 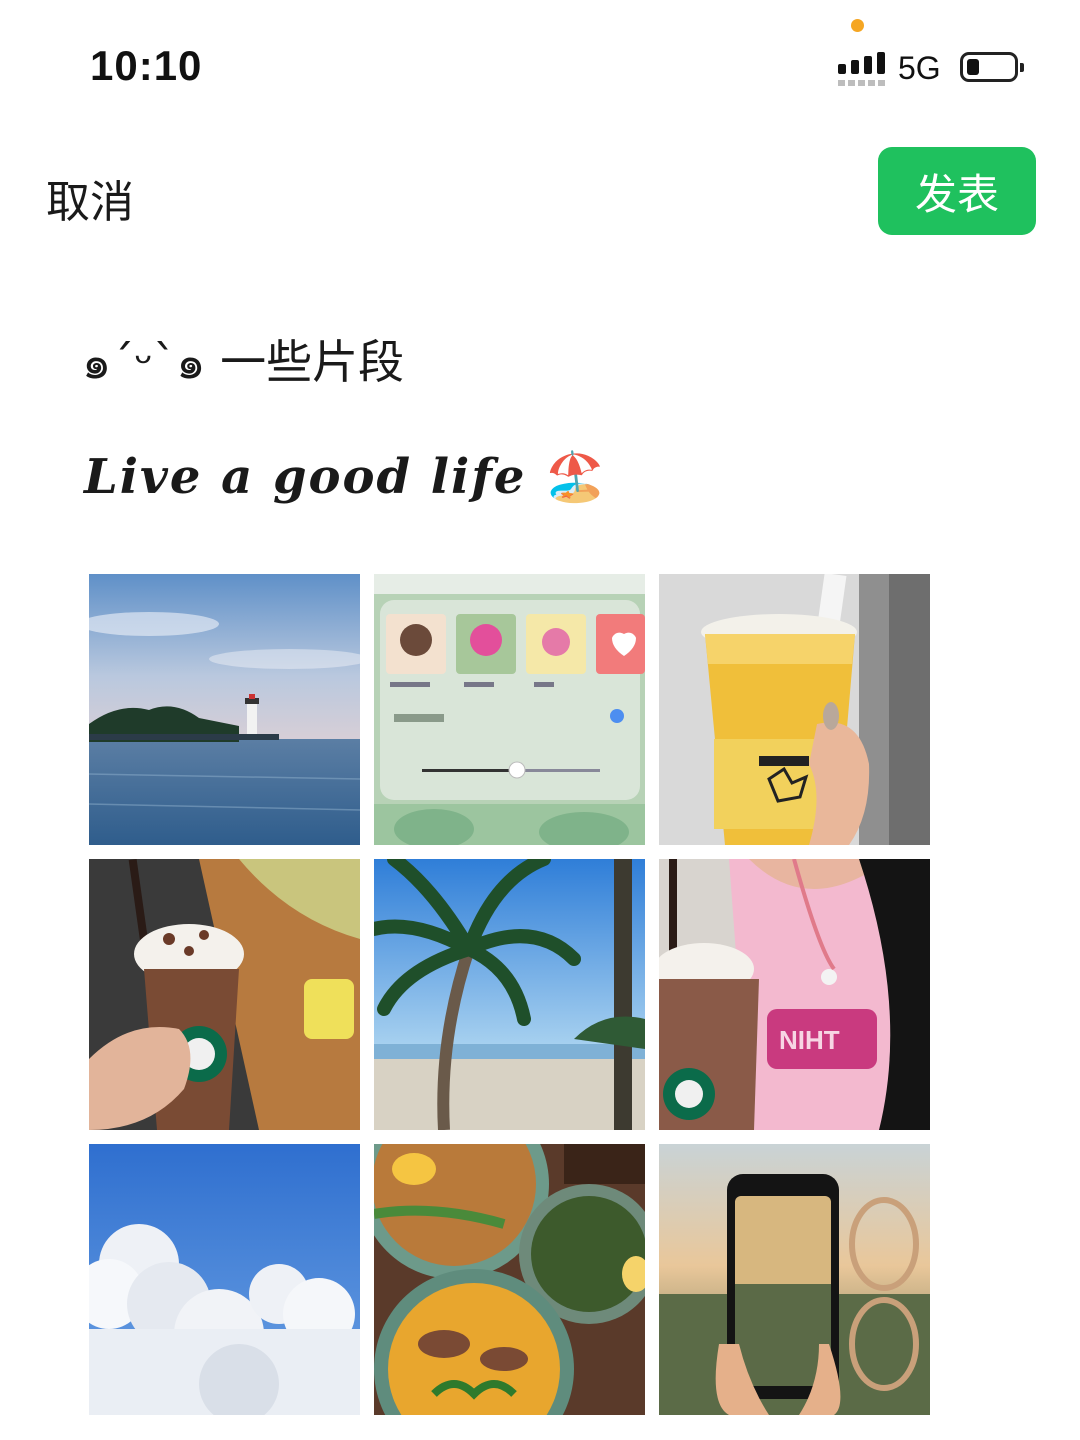 I want to click on lighthouse-sea-image, so click(x=224, y=709).